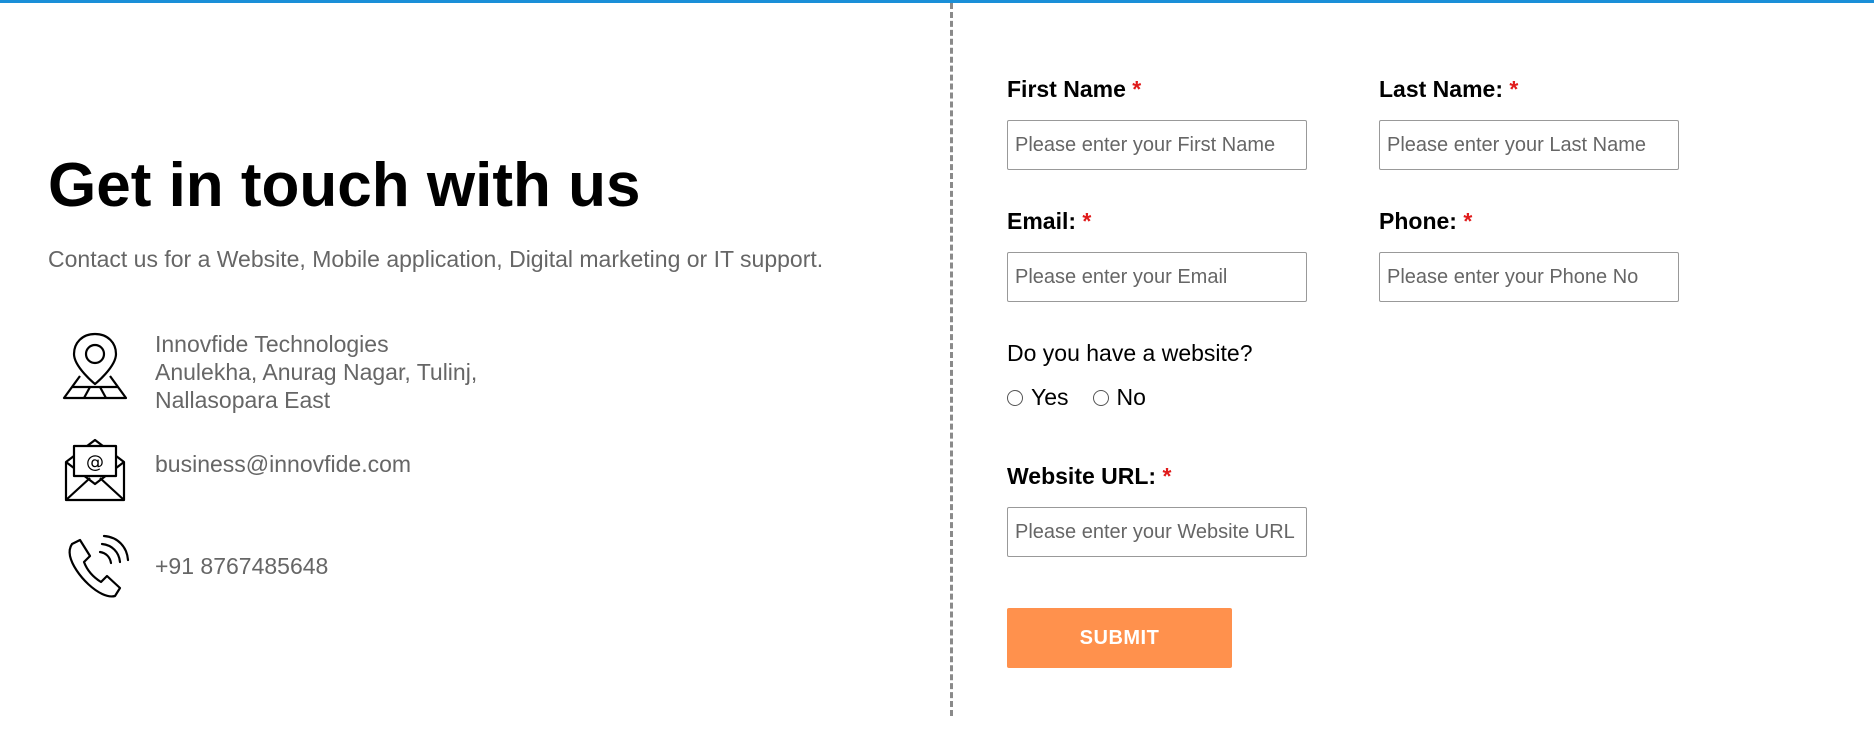 This screenshot has width=1874, height=737. What do you see at coordinates (344, 185) in the screenshot?
I see `page-title: Get in touch with us` at bounding box center [344, 185].